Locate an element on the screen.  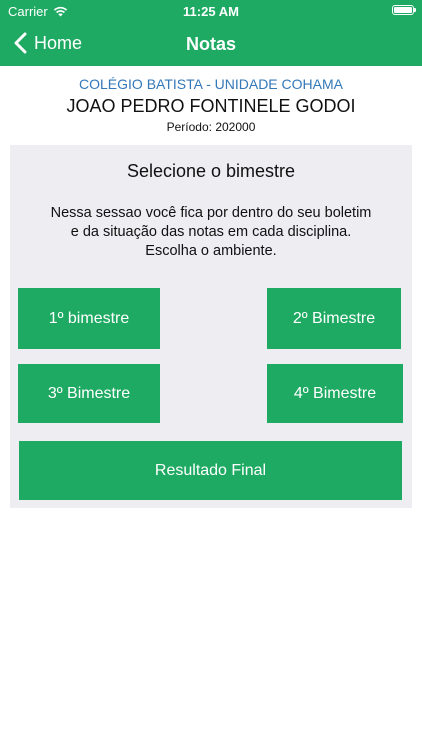
bimester-1-button: 1º bimestre is located at coordinates (89, 318).